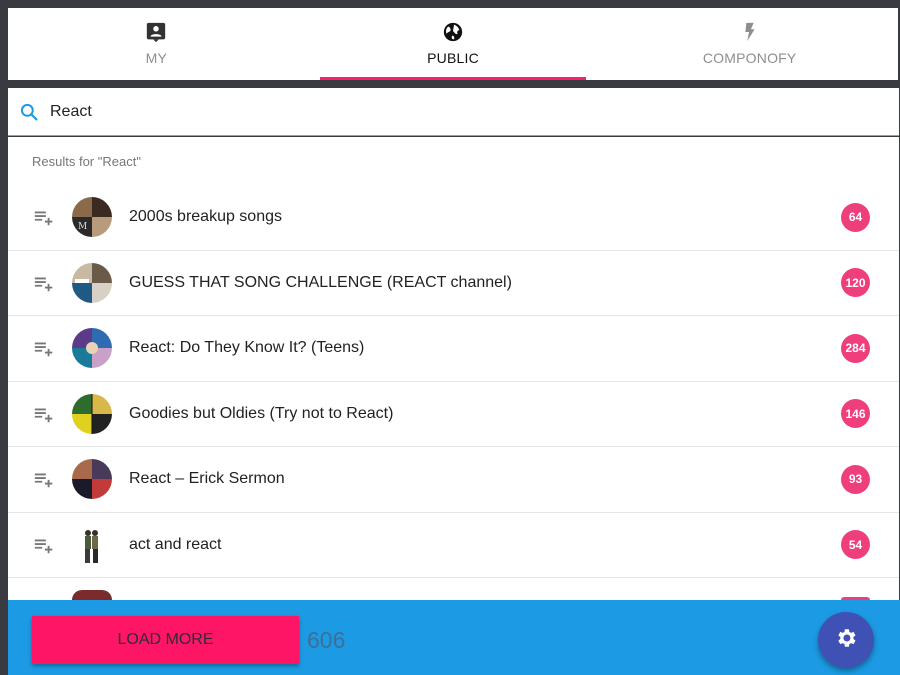  What do you see at coordinates (247, 348) in the screenshot?
I see `playlist-title: React: Do They Know It? (Teens)` at bounding box center [247, 348].